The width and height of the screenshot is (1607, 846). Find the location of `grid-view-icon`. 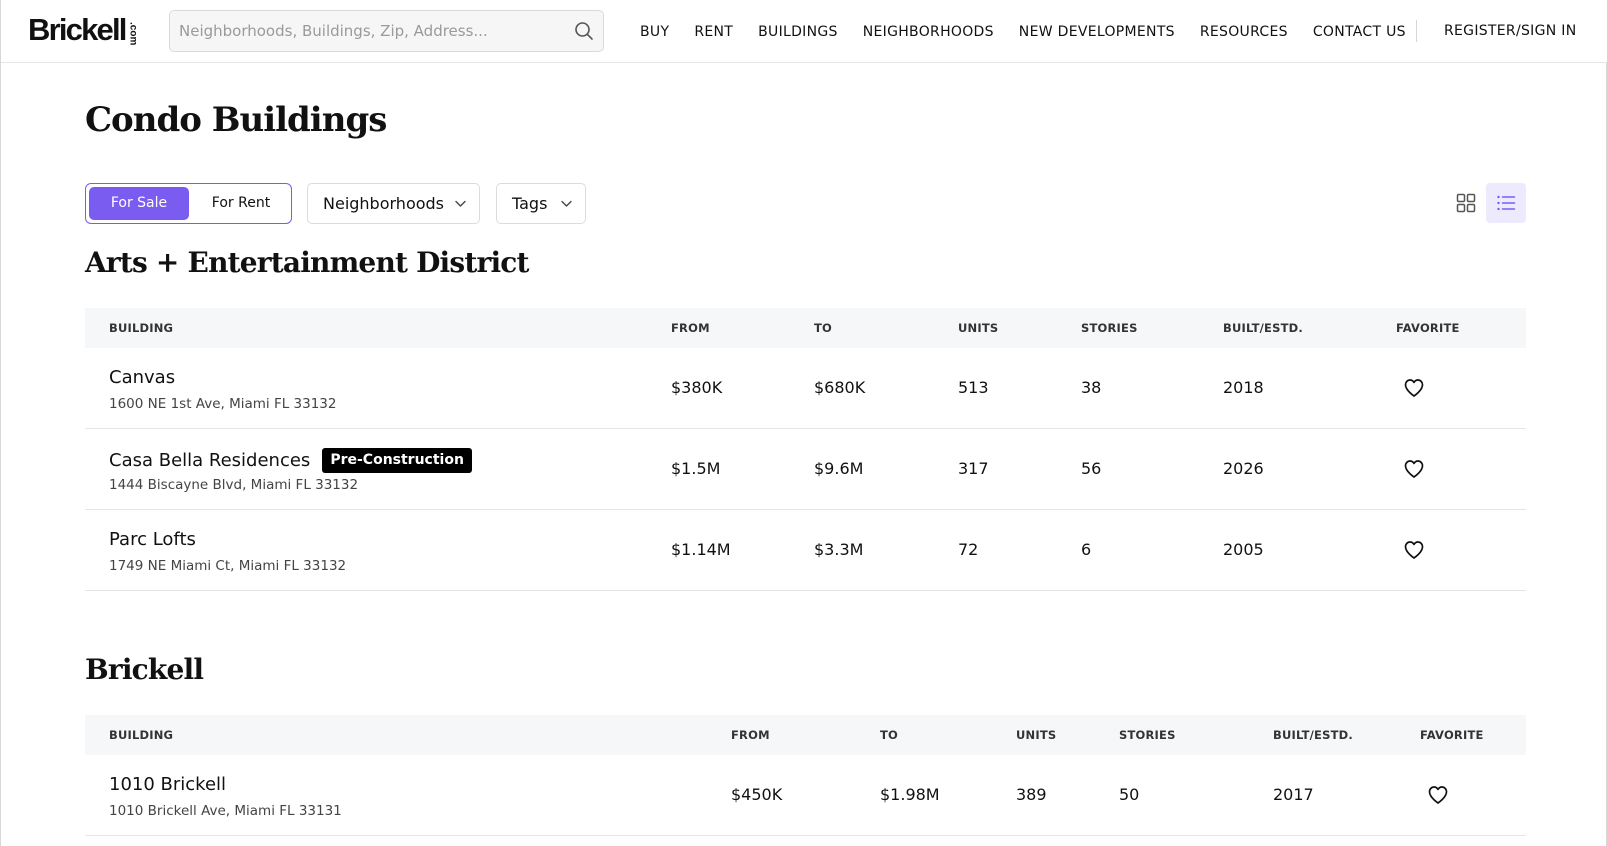

grid-view-icon is located at coordinates (1466, 203).